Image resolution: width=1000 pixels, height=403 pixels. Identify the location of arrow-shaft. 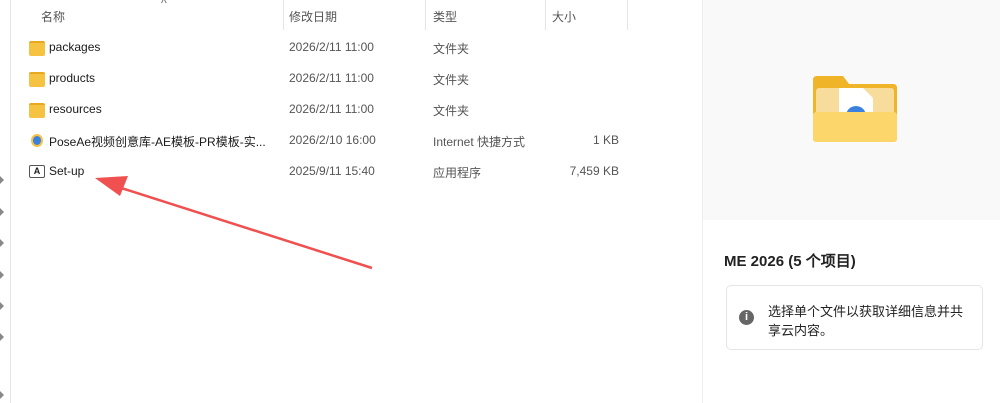
(245, 227).